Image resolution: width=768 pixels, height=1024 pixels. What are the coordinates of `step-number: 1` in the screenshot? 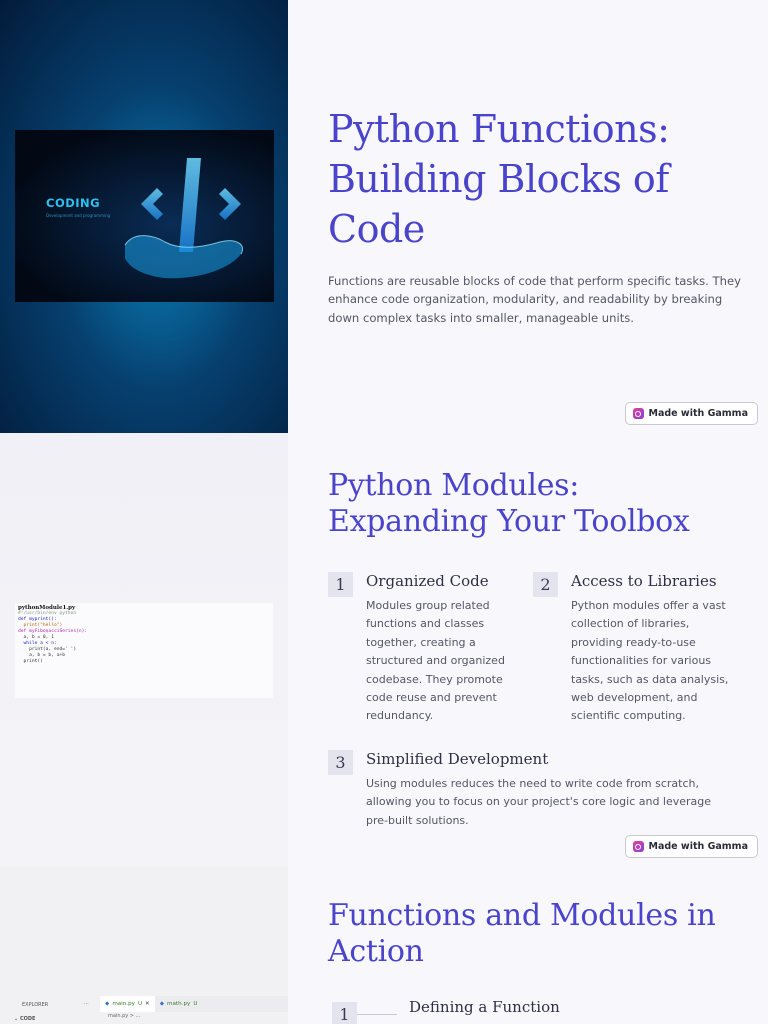 It's located at (340, 584).